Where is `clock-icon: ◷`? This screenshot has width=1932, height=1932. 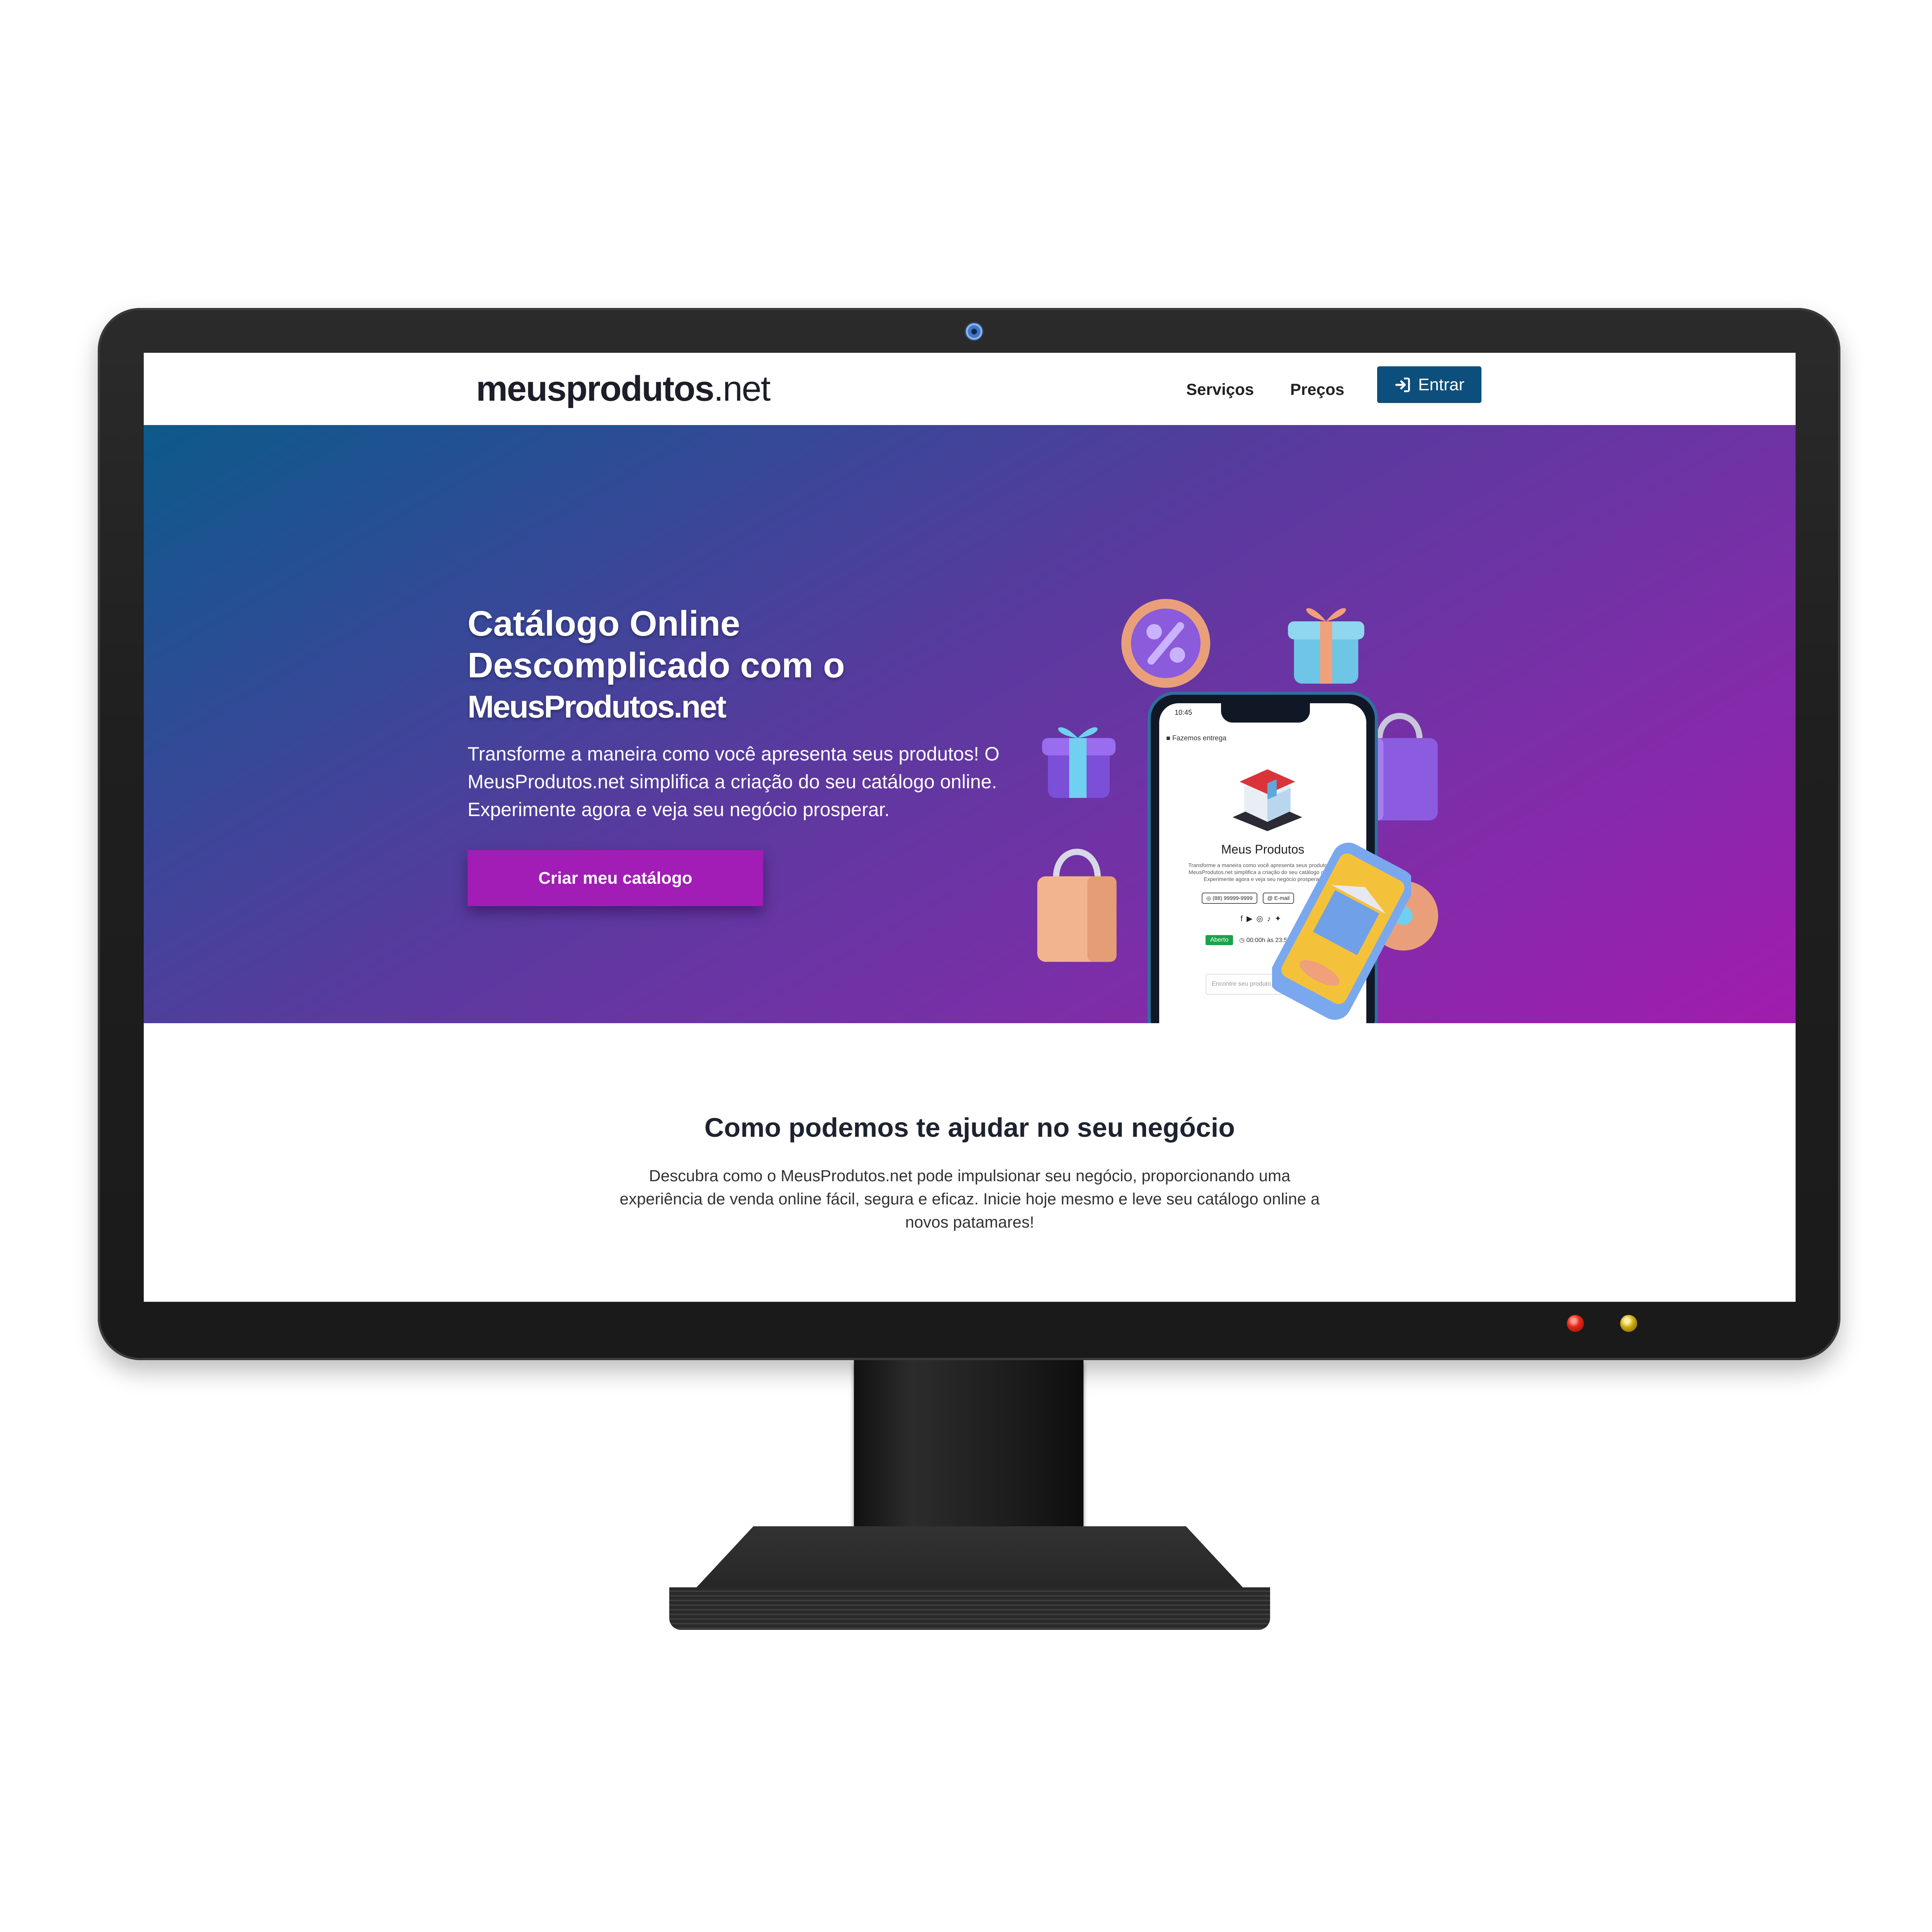
clock-icon: ◷ is located at coordinates (1242, 941).